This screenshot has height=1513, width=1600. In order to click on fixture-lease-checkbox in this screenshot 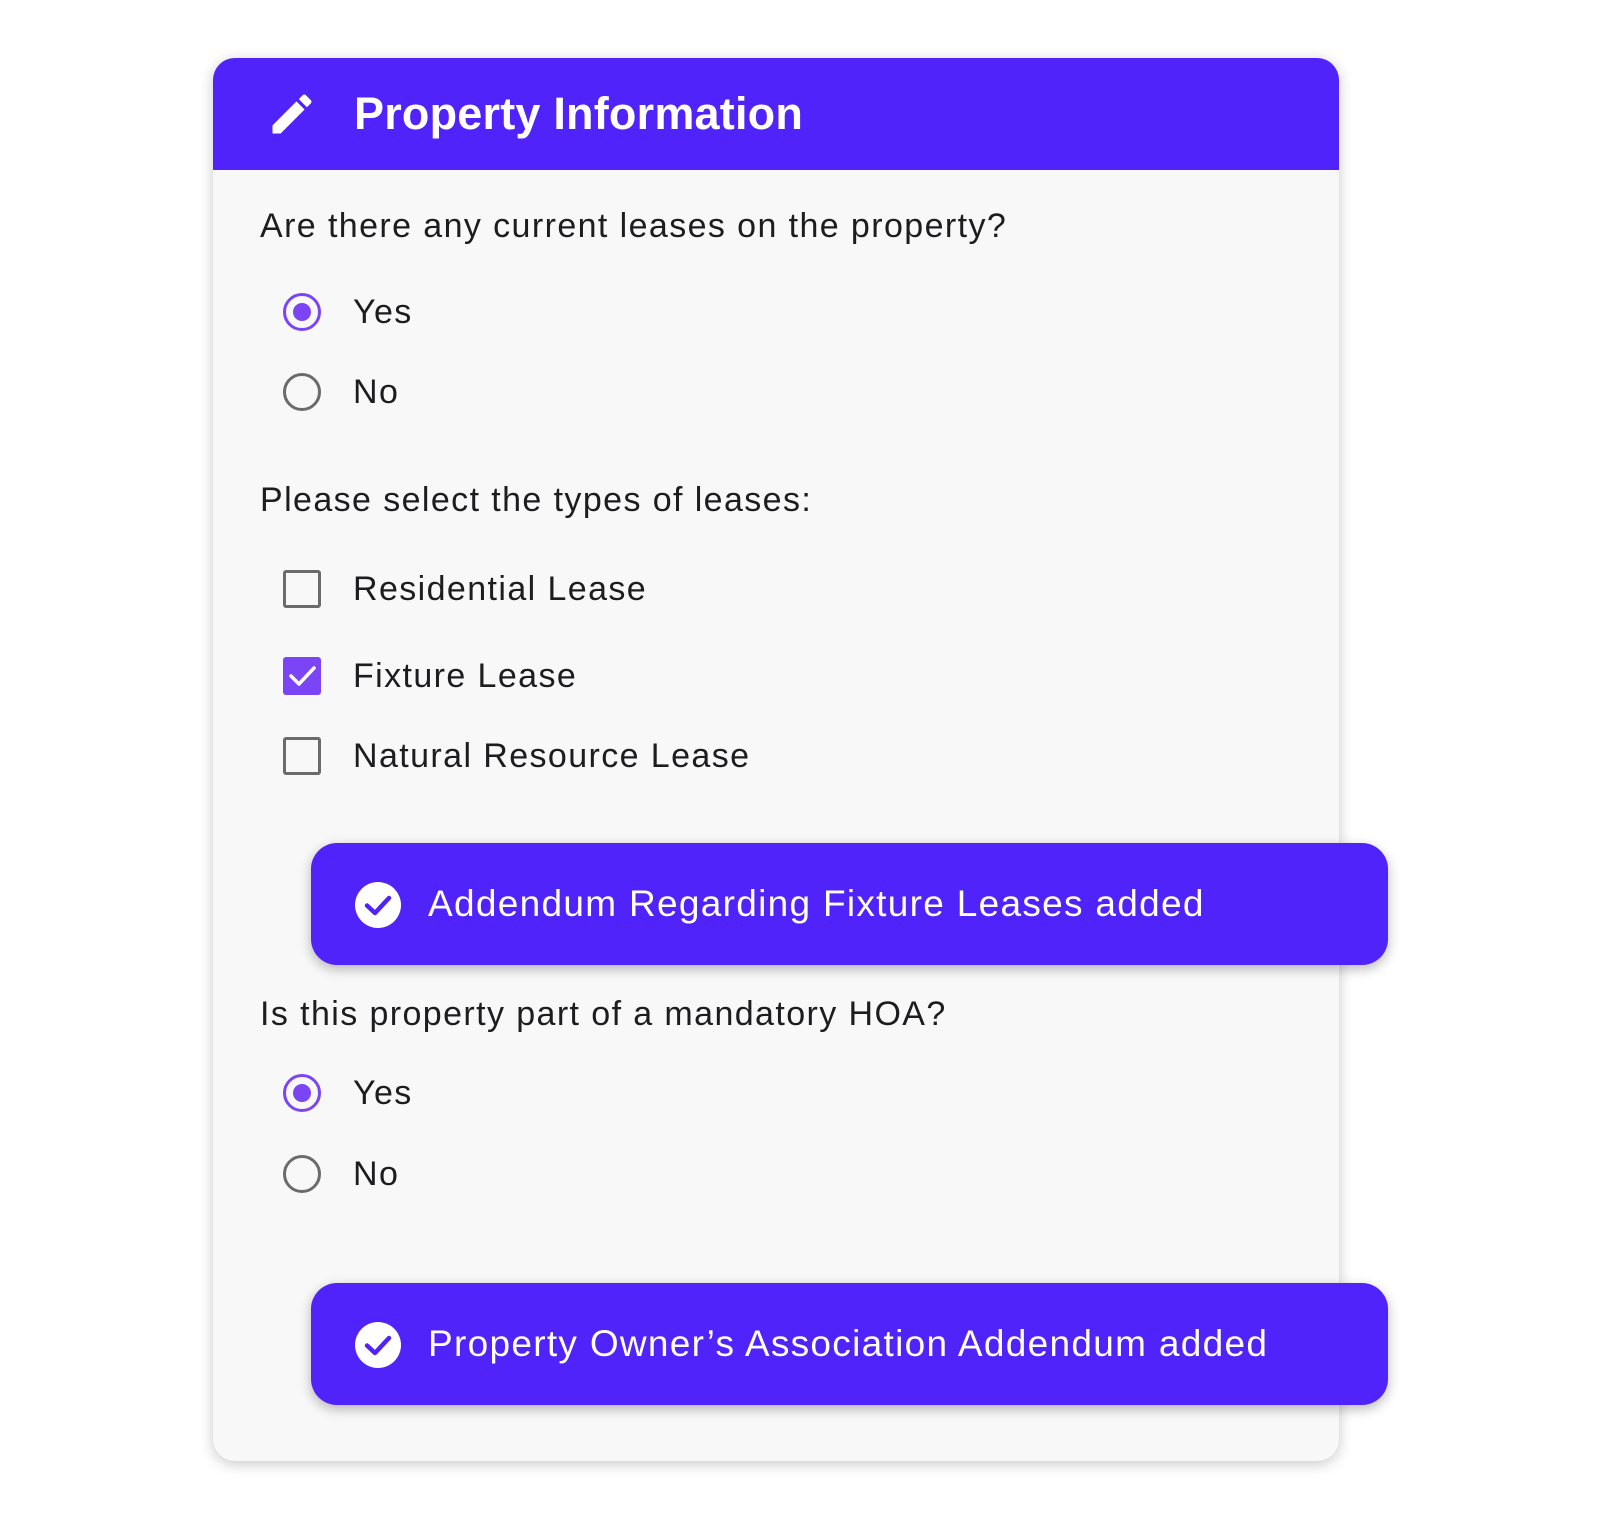, I will do `click(302, 676)`.